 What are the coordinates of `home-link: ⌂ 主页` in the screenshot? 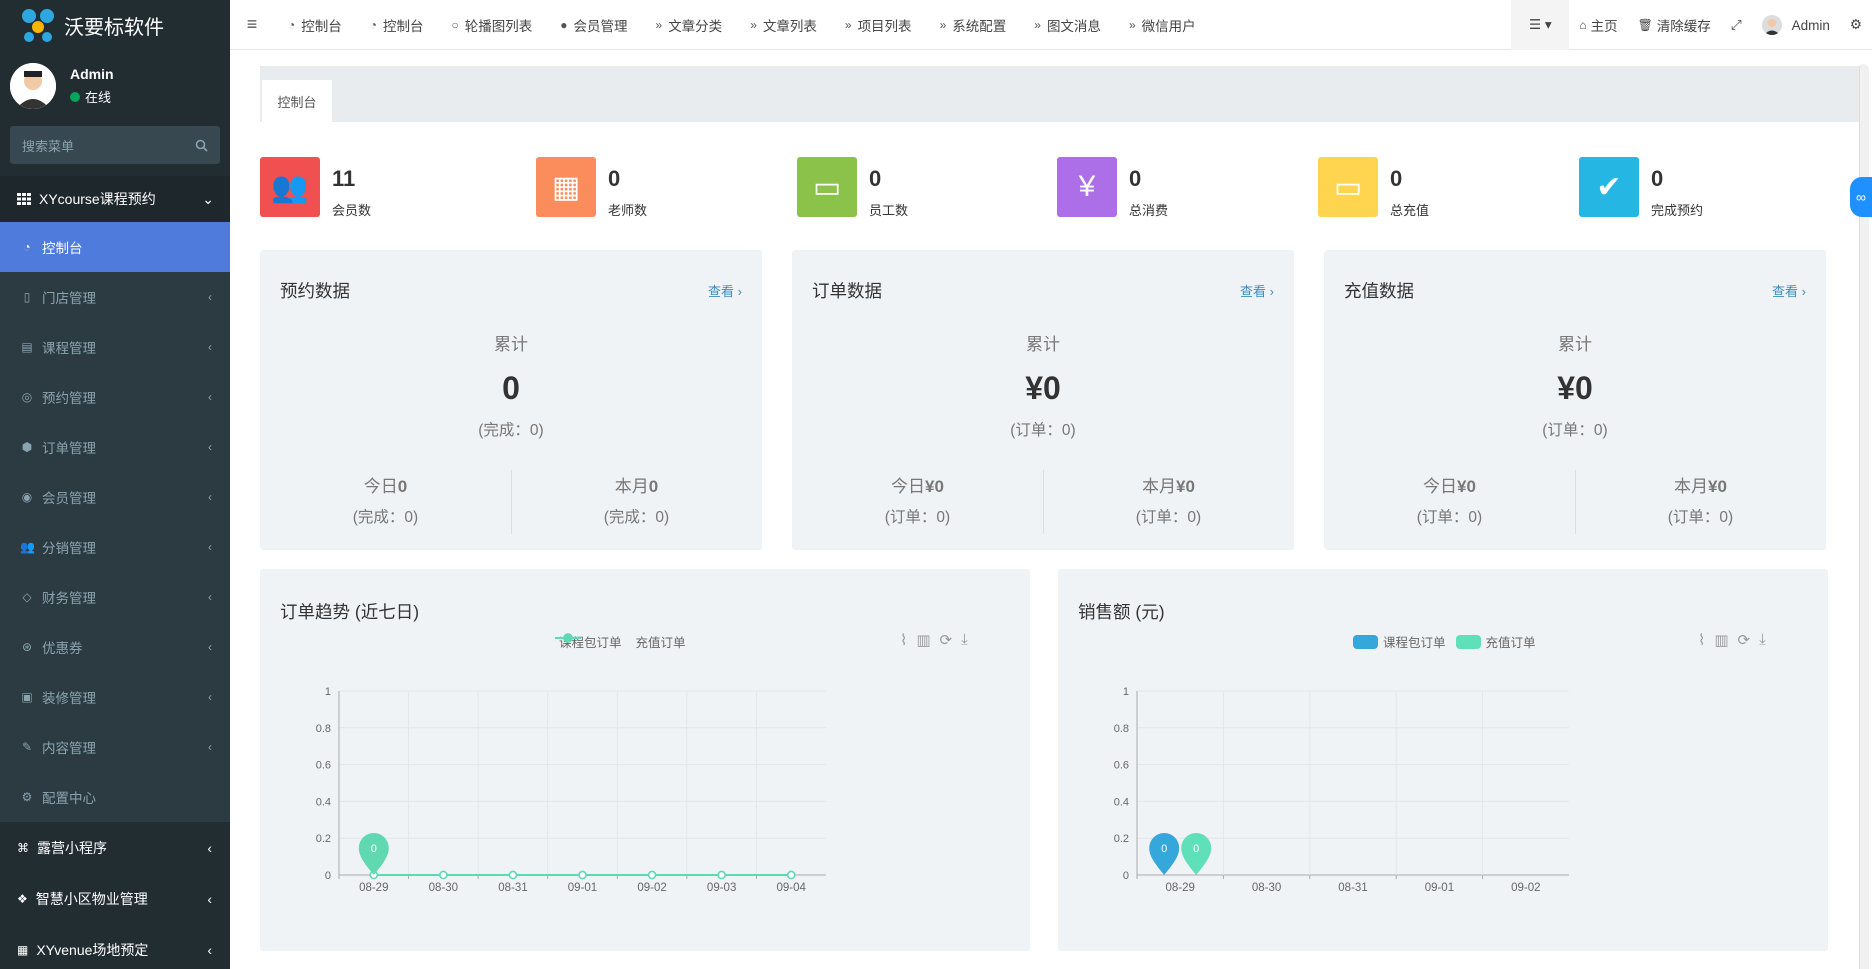 It's located at (1598, 25).